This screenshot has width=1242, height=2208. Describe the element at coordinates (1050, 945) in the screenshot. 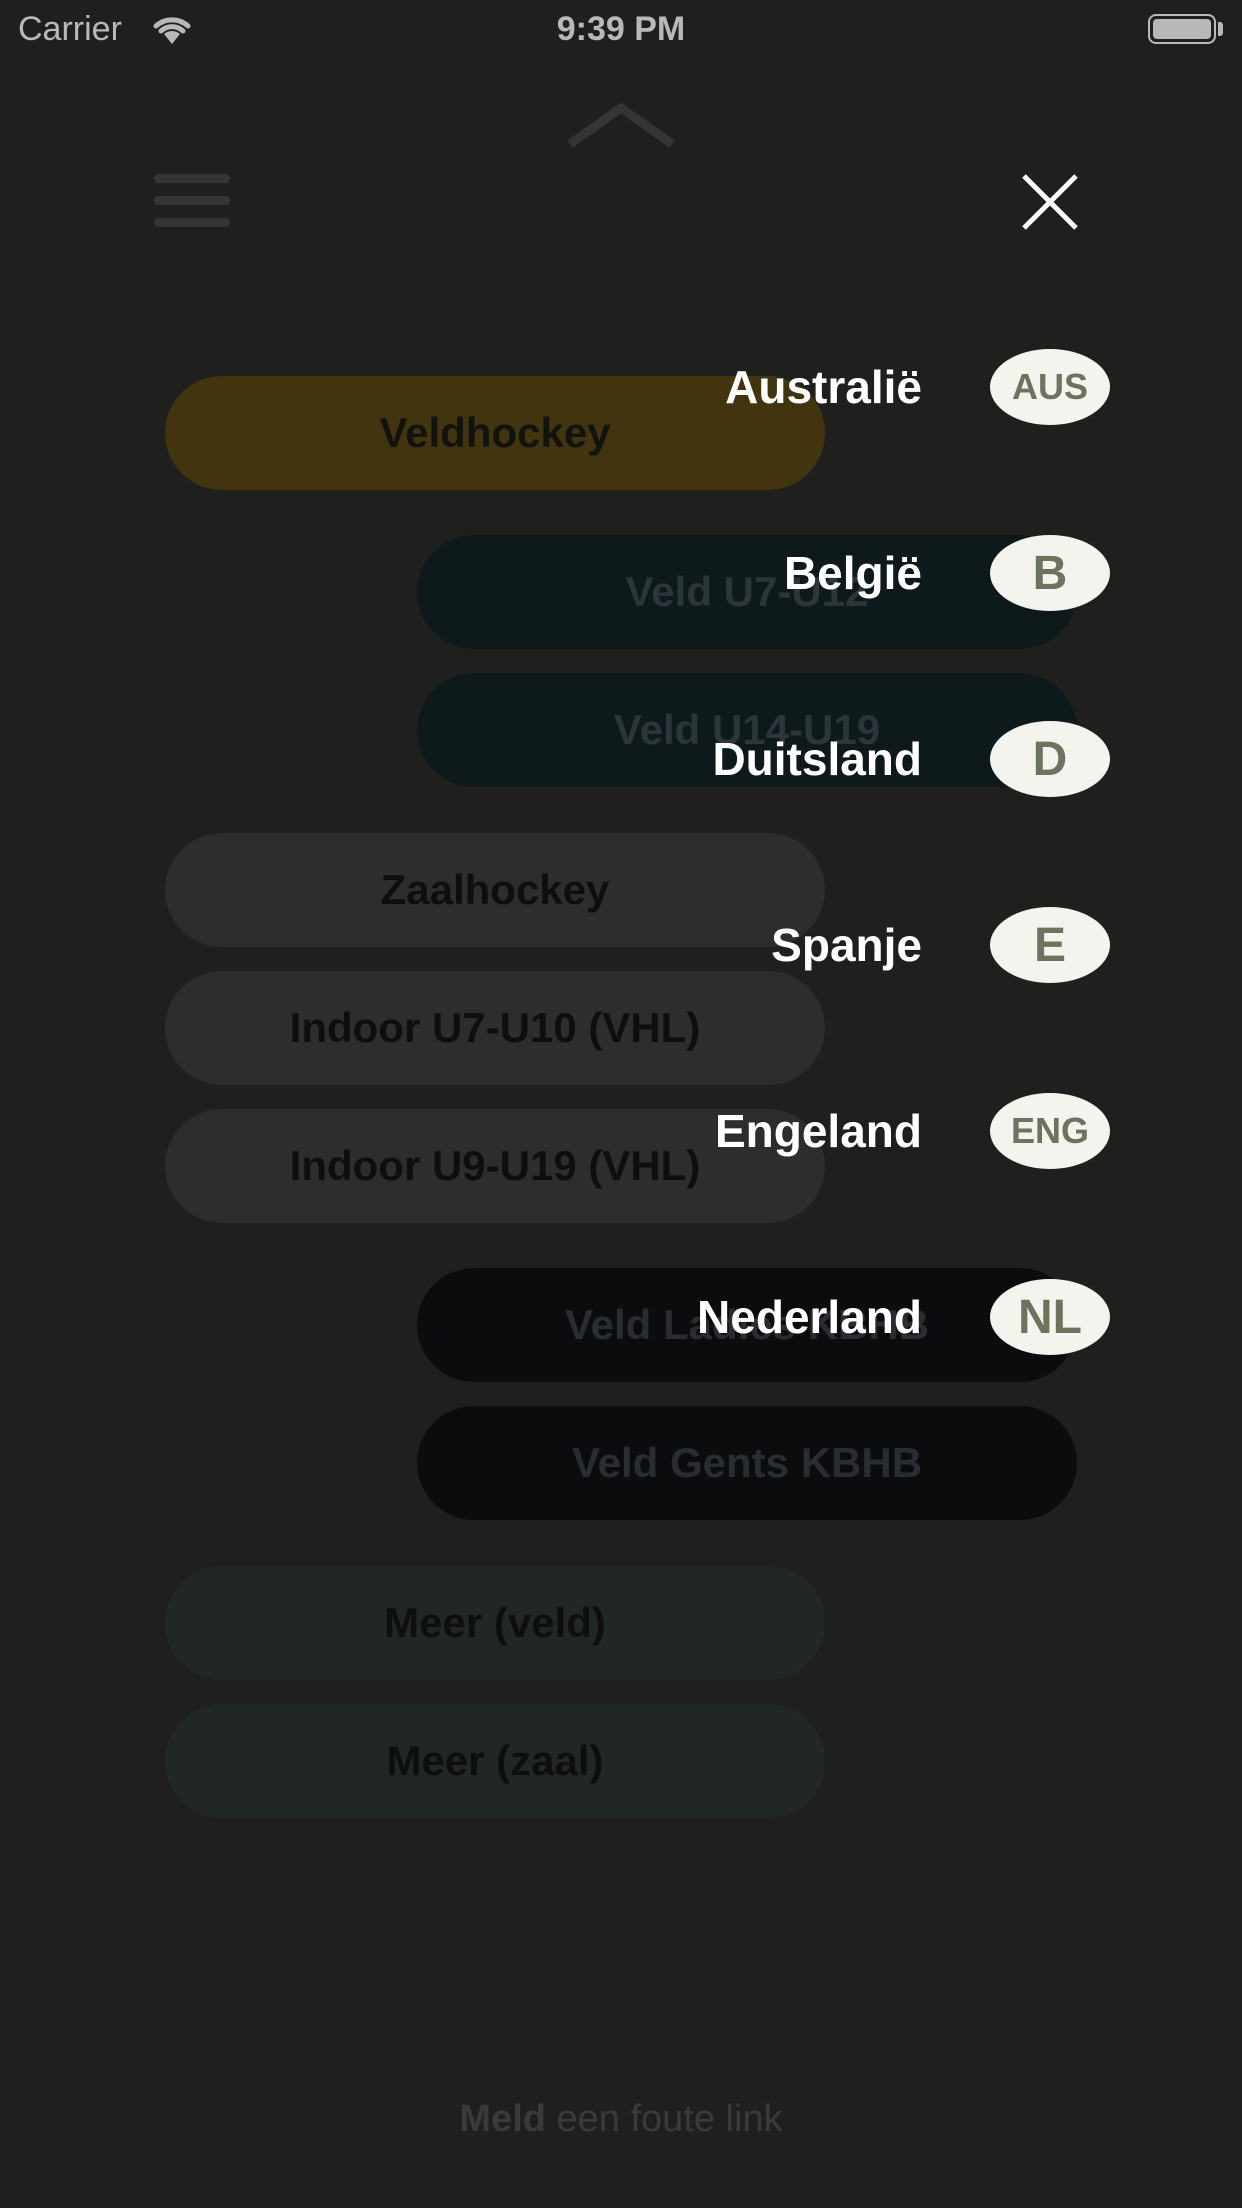

I see `country-badge: E` at that location.